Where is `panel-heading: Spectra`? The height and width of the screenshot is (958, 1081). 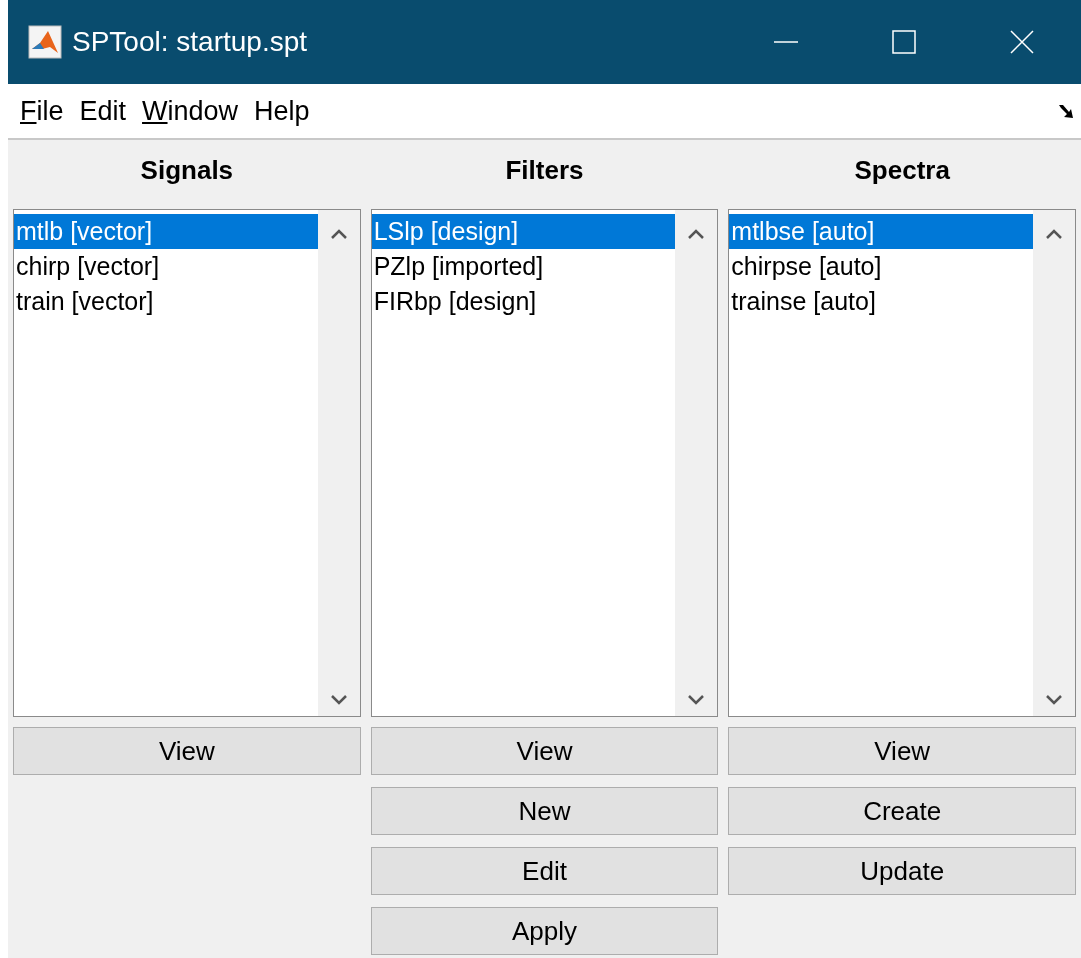
panel-heading: Spectra is located at coordinates (902, 170).